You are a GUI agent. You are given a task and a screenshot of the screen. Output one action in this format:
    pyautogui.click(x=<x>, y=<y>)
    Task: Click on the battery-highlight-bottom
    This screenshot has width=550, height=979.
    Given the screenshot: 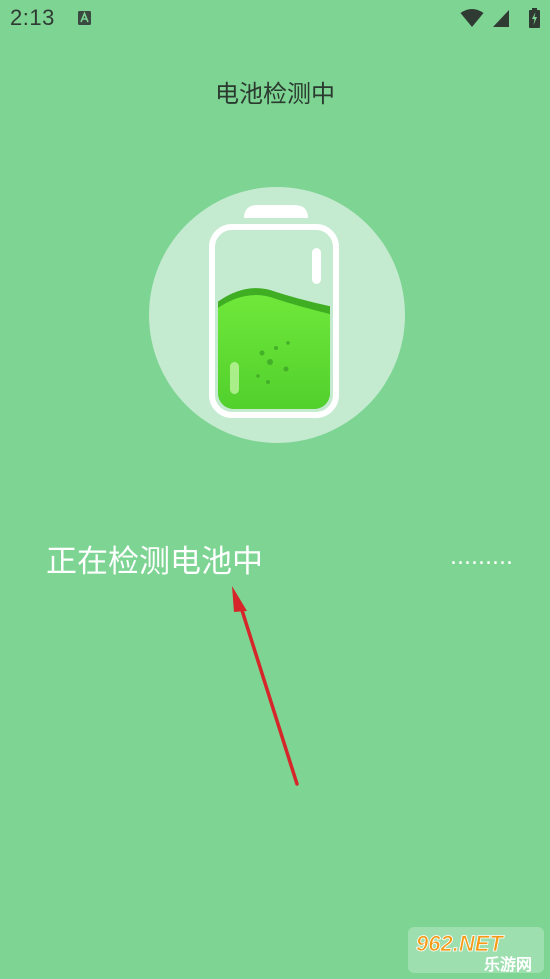 What is the action you would take?
    pyautogui.click(x=234, y=378)
    